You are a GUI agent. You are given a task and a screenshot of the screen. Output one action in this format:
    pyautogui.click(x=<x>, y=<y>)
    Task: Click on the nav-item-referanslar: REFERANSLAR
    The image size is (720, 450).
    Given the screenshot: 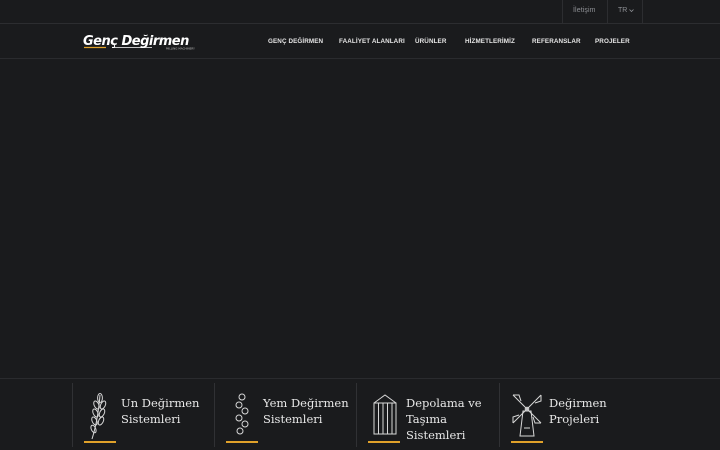 What is the action you would take?
    pyautogui.click(x=556, y=41)
    